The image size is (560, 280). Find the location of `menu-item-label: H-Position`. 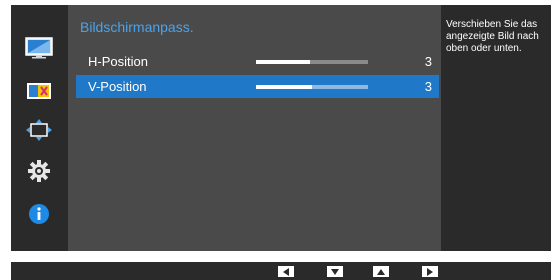

menu-item-label: H-Position is located at coordinates (118, 61).